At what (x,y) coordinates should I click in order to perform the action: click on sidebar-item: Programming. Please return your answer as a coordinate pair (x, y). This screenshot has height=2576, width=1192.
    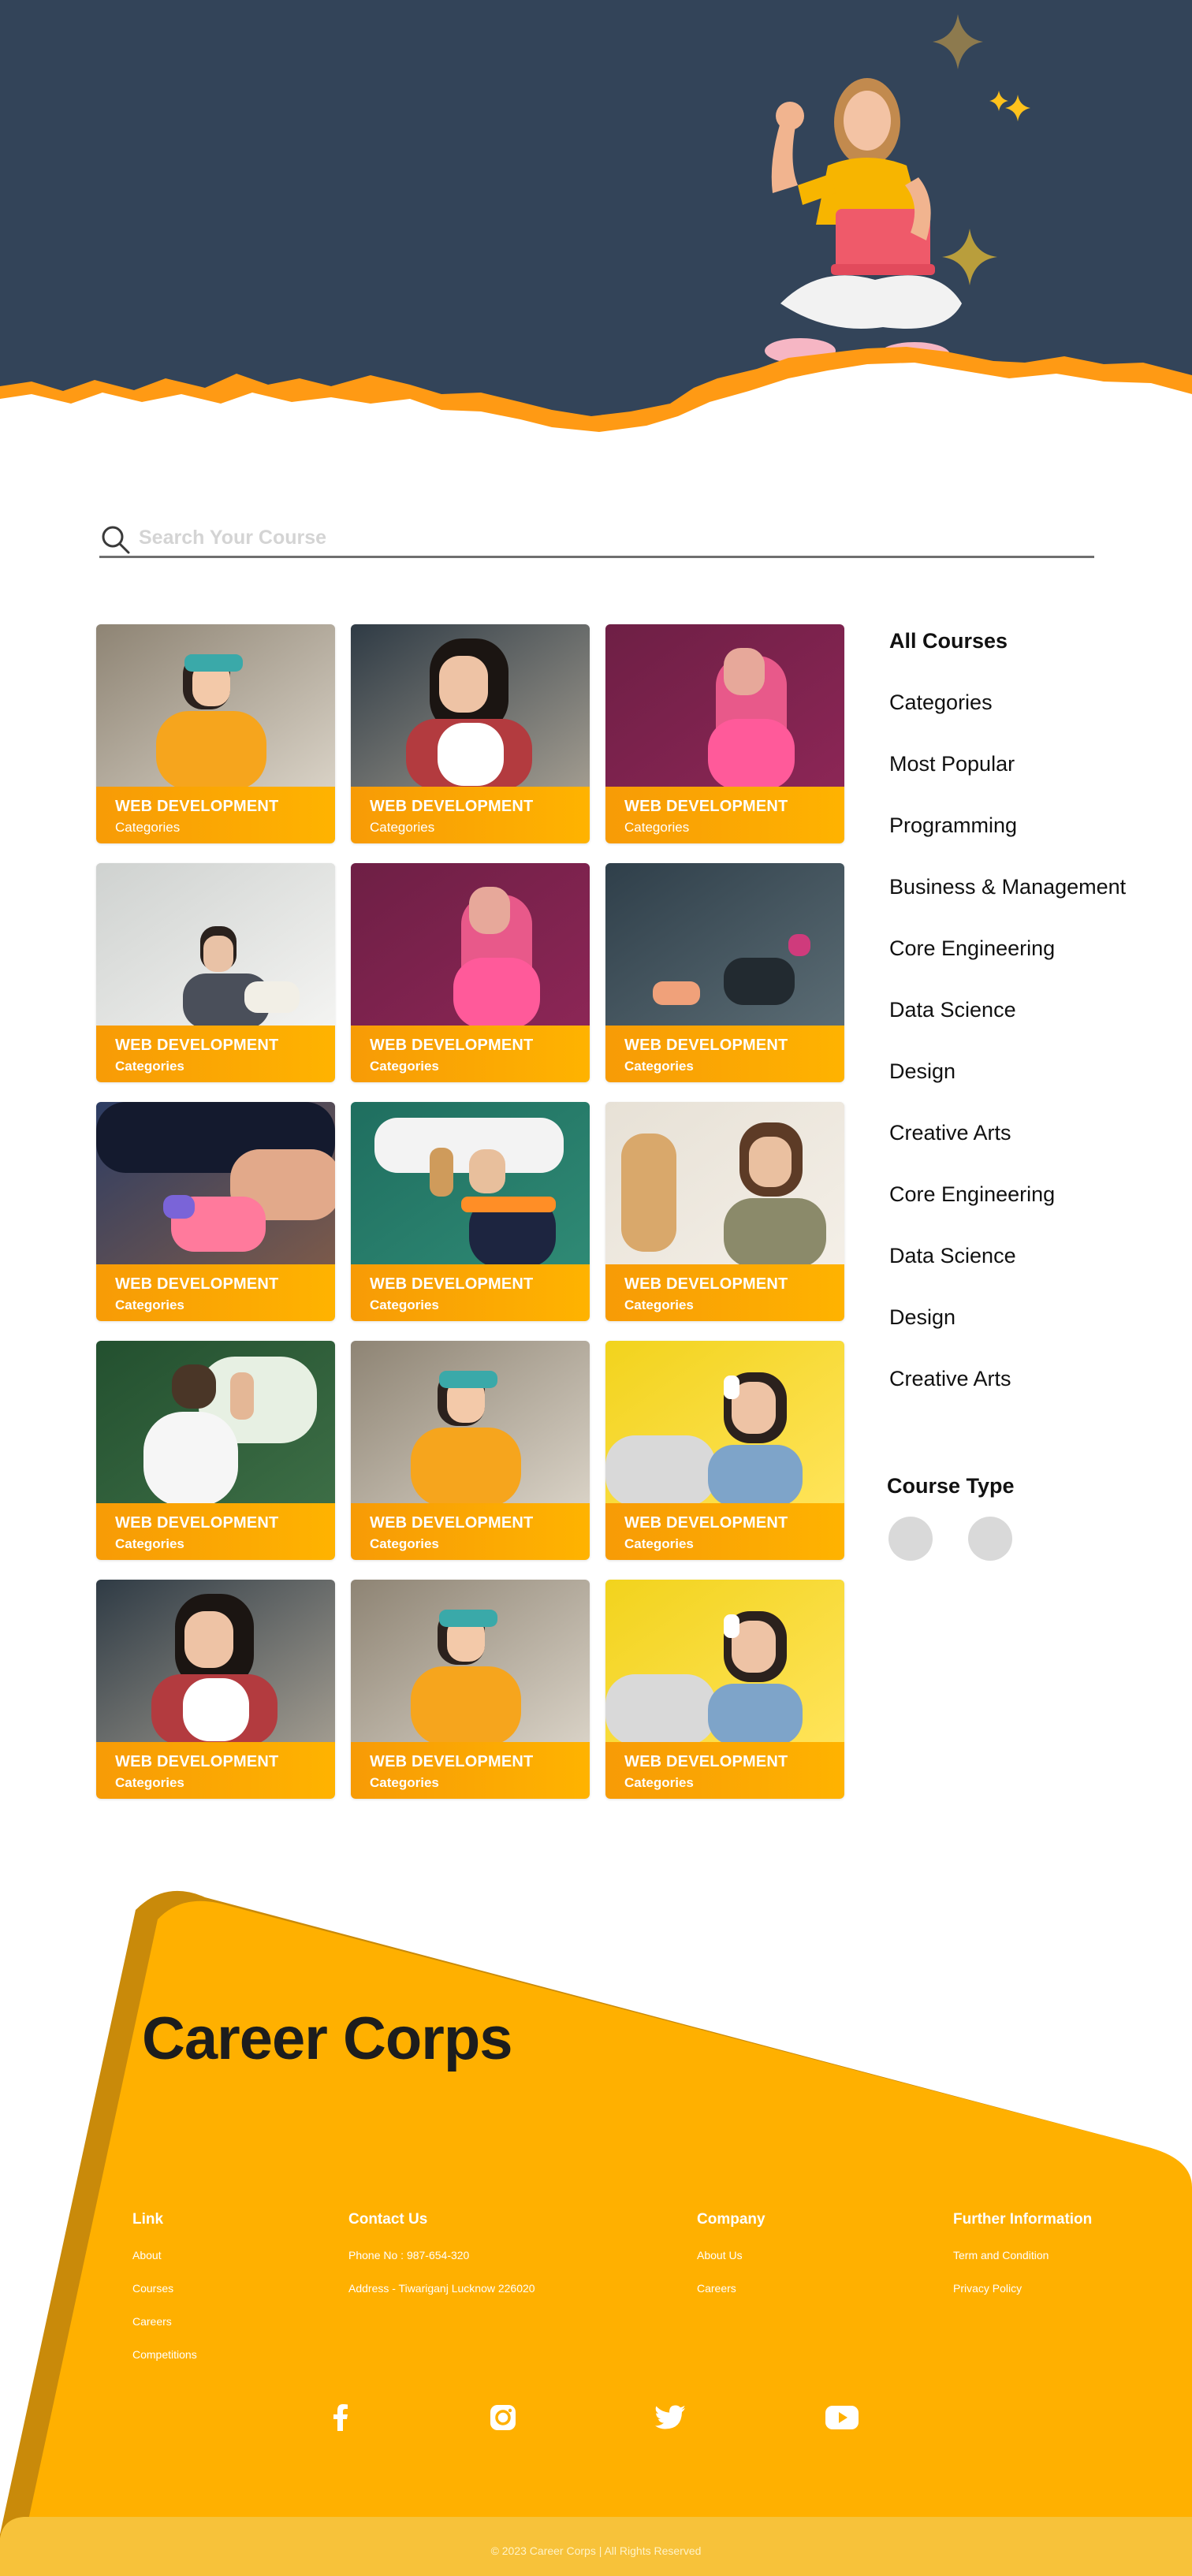
    Looking at the image, I should click on (953, 825).